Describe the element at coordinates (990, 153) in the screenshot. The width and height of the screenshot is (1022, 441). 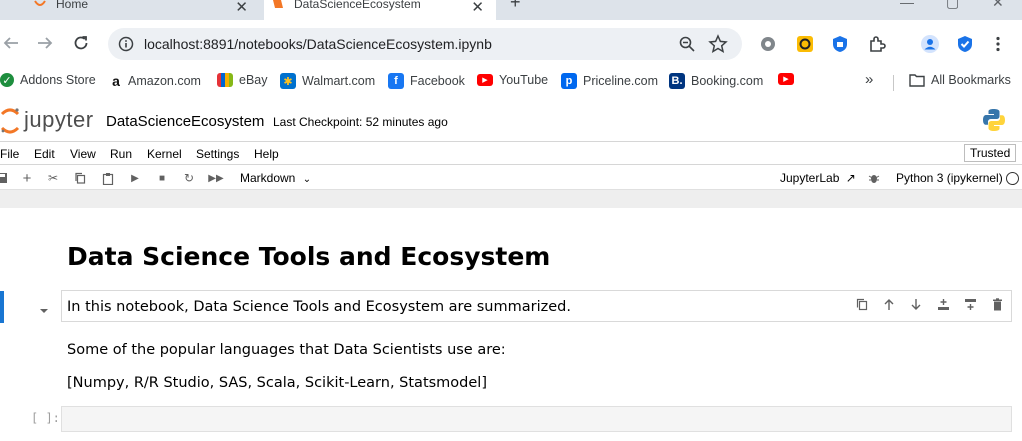
I see `trusted-badge: Trusted` at that location.